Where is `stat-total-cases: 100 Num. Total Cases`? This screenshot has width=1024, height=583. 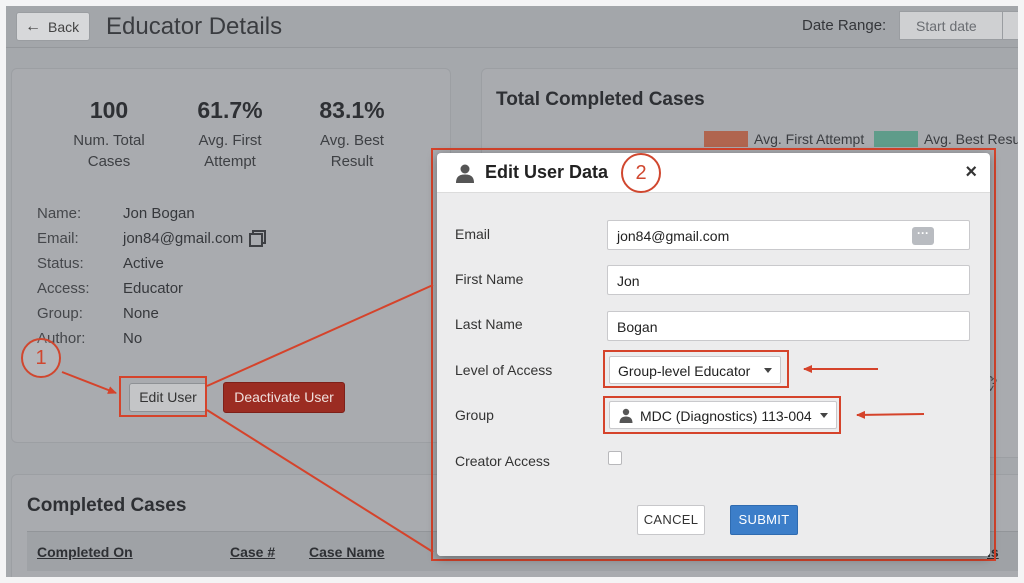 stat-total-cases: 100 Num. Total Cases is located at coordinates (109, 134).